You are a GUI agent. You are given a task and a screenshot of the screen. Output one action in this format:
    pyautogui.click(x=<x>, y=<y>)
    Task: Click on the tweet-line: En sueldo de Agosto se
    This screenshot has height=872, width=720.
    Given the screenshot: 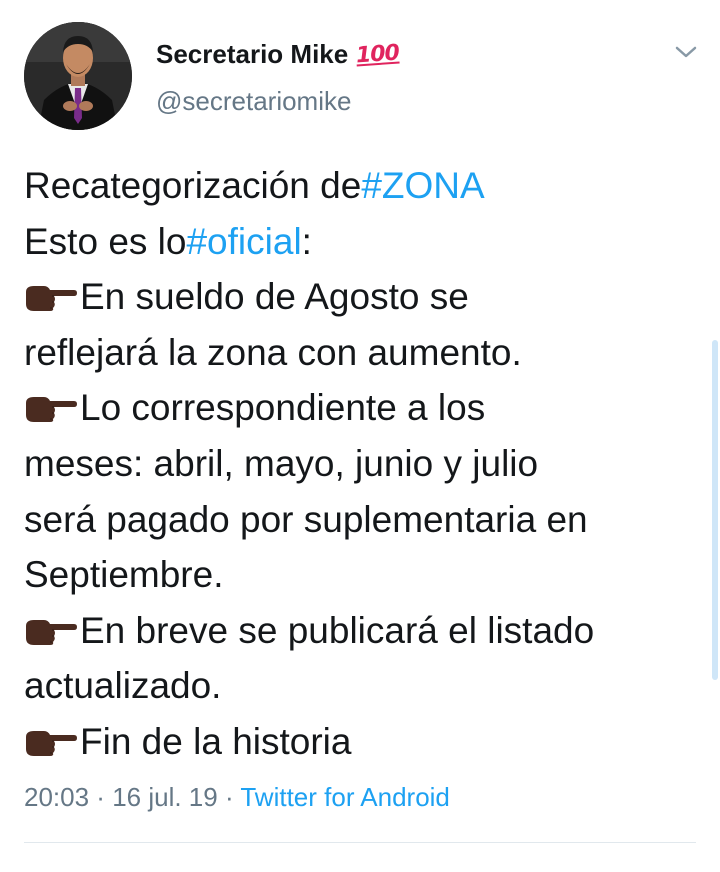 What is the action you would take?
    pyautogui.click(x=364, y=297)
    